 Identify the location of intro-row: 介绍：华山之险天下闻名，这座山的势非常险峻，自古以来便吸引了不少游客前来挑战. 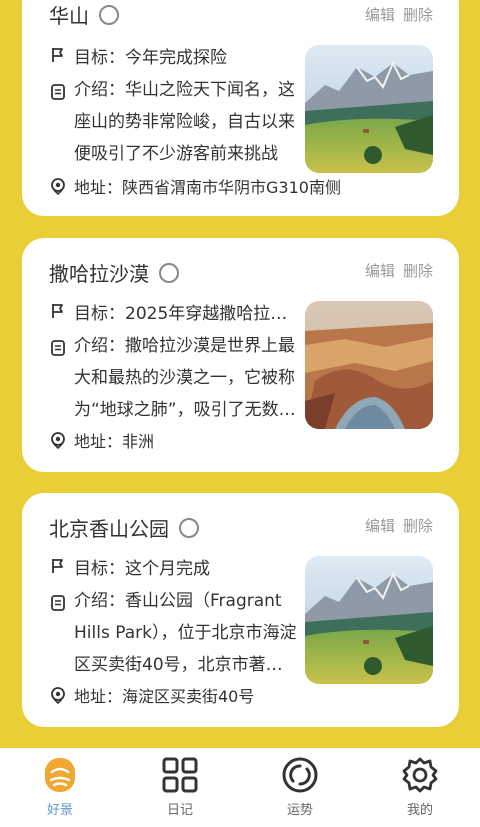
(174, 125).